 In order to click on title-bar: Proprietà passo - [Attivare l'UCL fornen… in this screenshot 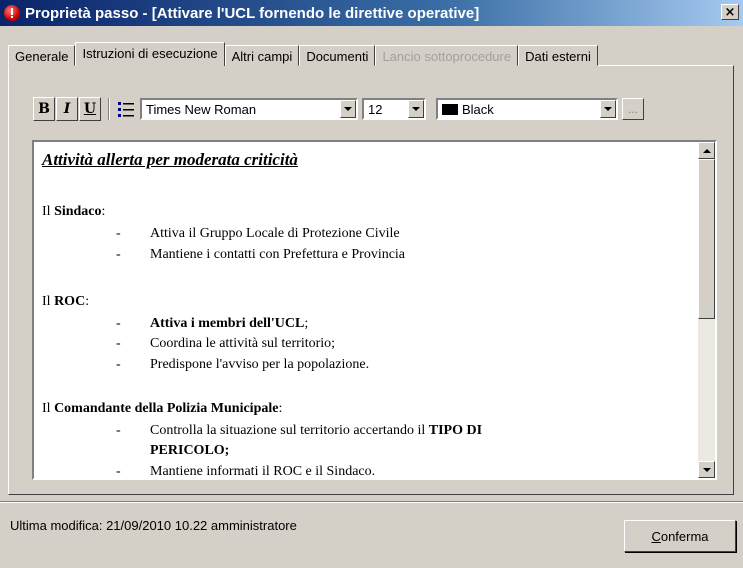, I will do `click(371, 13)`.